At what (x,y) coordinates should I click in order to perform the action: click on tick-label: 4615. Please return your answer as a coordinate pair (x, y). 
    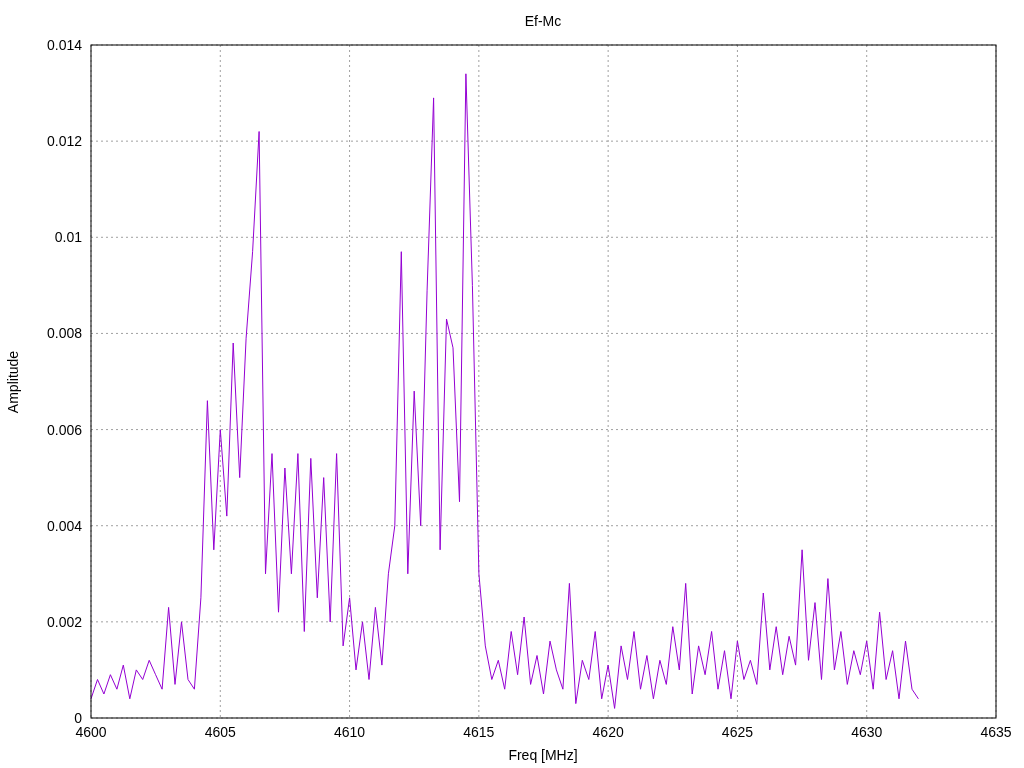
    Looking at the image, I should click on (479, 732).